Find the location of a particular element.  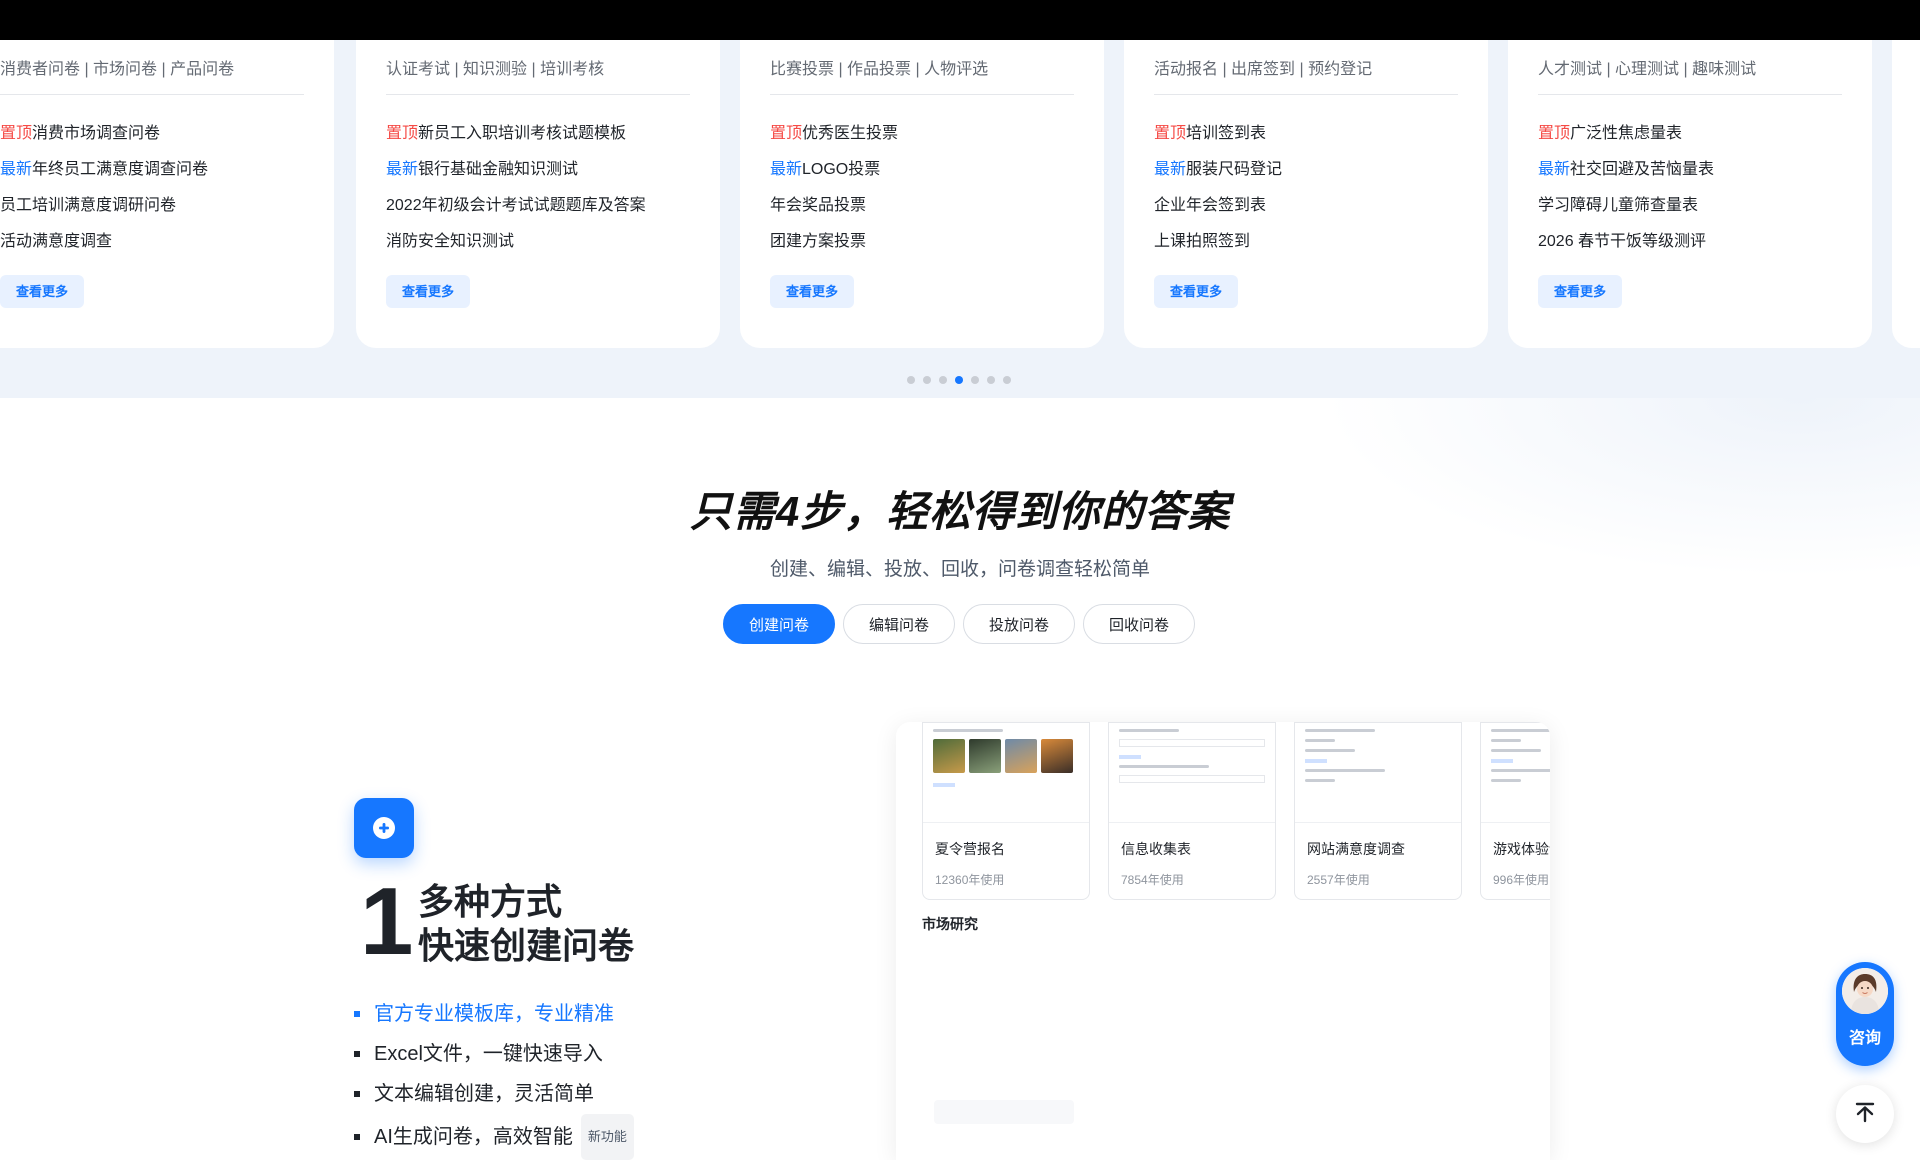

card-tags: 消费者问卷 | 市场问卷 | 产品问卷 is located at coordinates (152, 67).